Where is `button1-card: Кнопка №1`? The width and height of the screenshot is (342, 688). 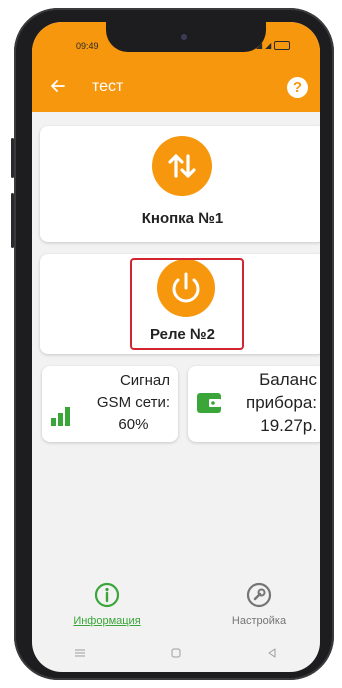 button1-card: Кнопка №1 is located at coordinates (180, 184).